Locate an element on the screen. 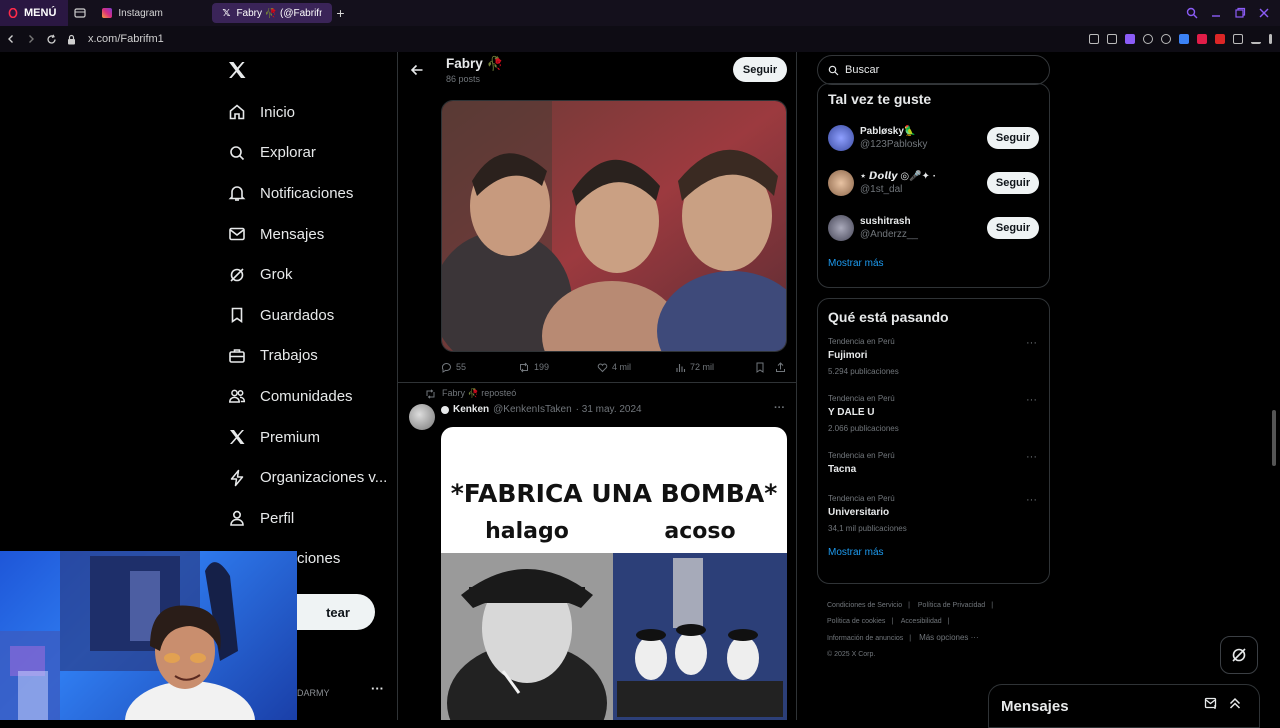 The height and width of the screenshot is (728, 1280). nav-item-trabajos: Trabajos is located at coordinates (299, 356).